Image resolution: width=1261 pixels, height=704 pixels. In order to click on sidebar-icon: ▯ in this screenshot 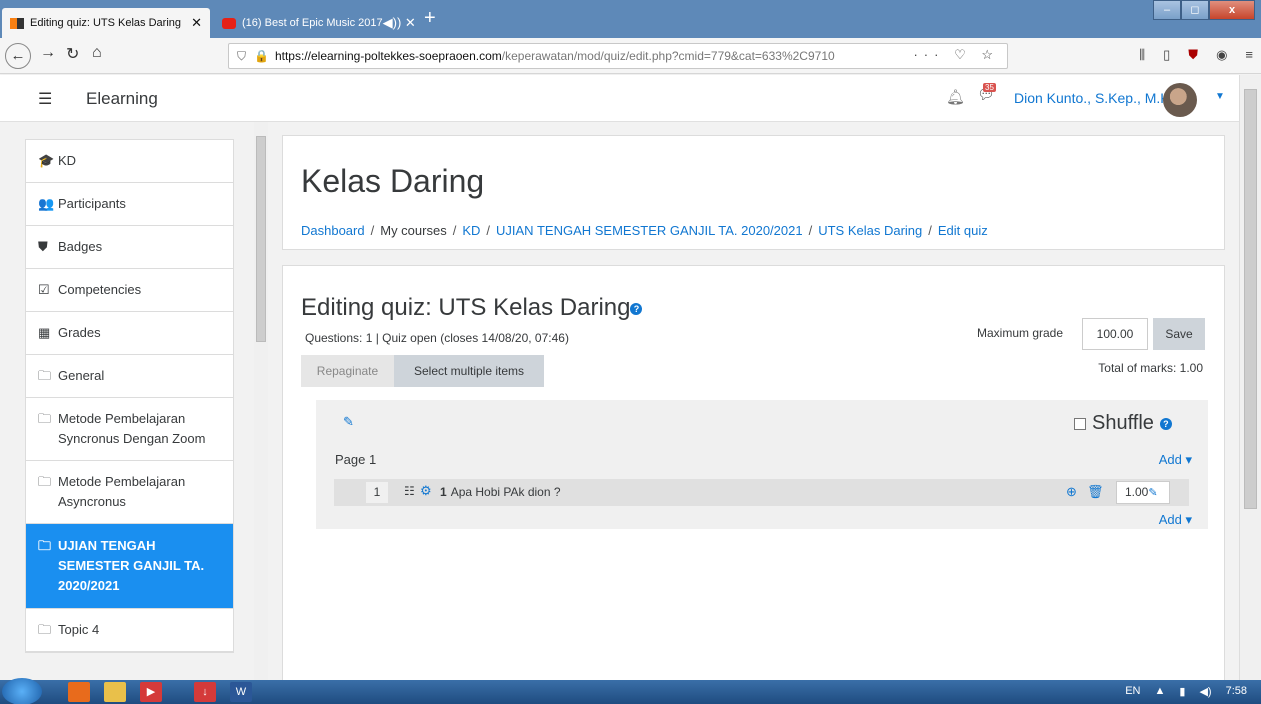, I will do `click(1166, 55)`.